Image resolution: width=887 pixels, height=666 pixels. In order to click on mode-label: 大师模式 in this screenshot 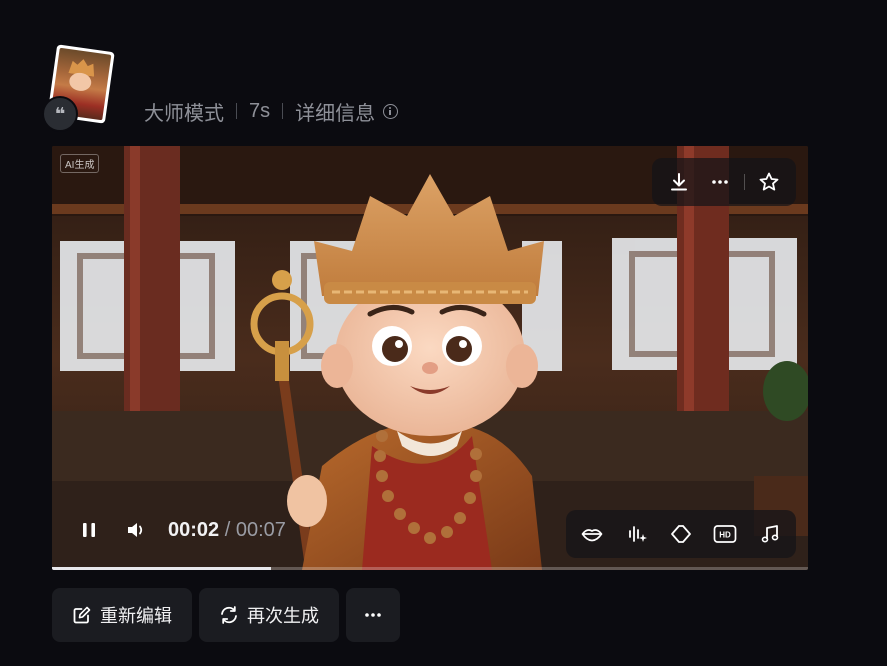, I will do `click(184, 113)`.